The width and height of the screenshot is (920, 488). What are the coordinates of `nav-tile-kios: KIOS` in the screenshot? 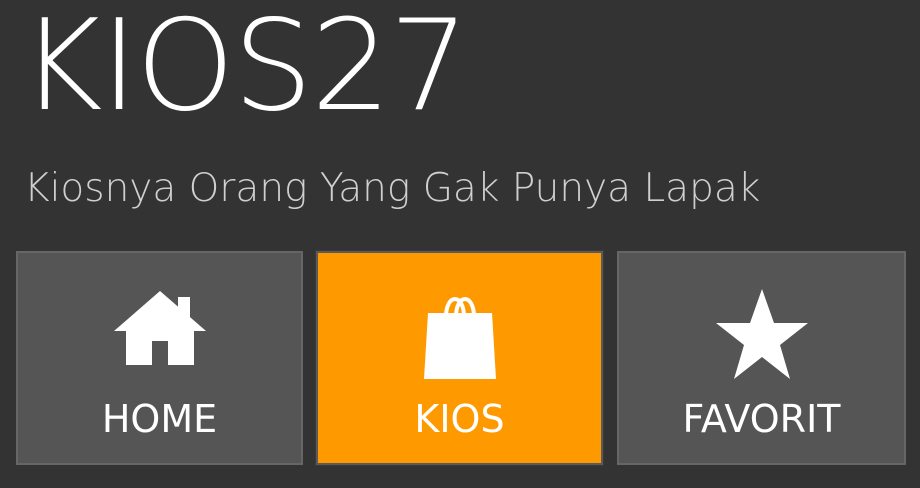 It's located at (459, 358).